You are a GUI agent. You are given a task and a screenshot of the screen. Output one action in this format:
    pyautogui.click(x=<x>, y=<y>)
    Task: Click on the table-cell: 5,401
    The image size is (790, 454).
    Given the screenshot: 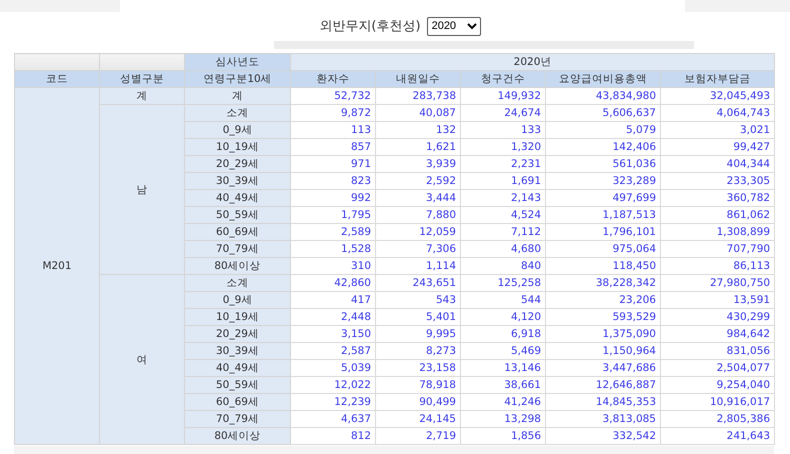 What is the action you would take?
    pyautogui.click(x=418, y=317)
    